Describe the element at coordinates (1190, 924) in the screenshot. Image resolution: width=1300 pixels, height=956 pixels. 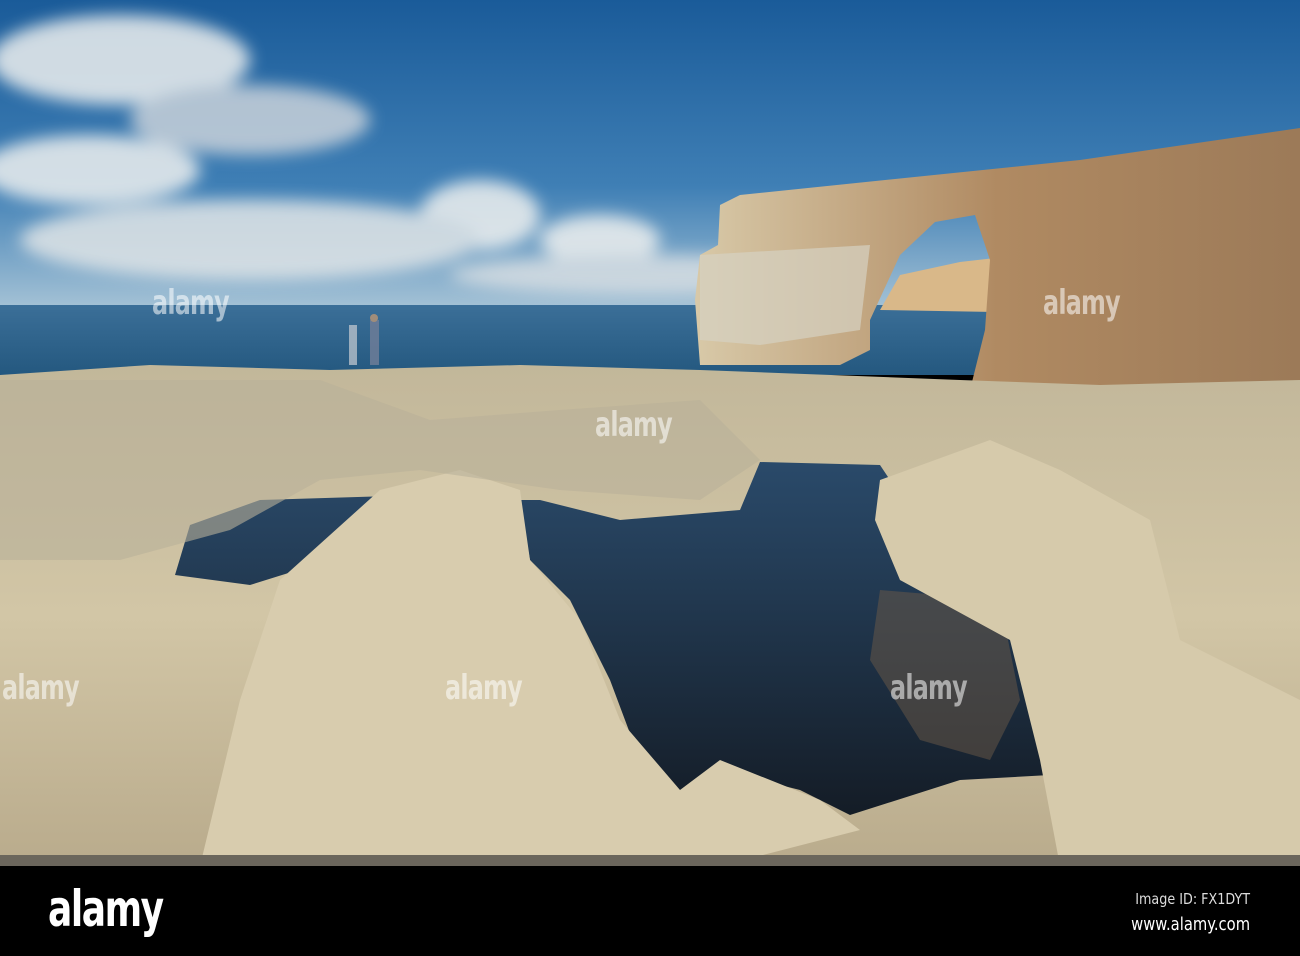
I see `website-link: www.alamy.com` at that location.